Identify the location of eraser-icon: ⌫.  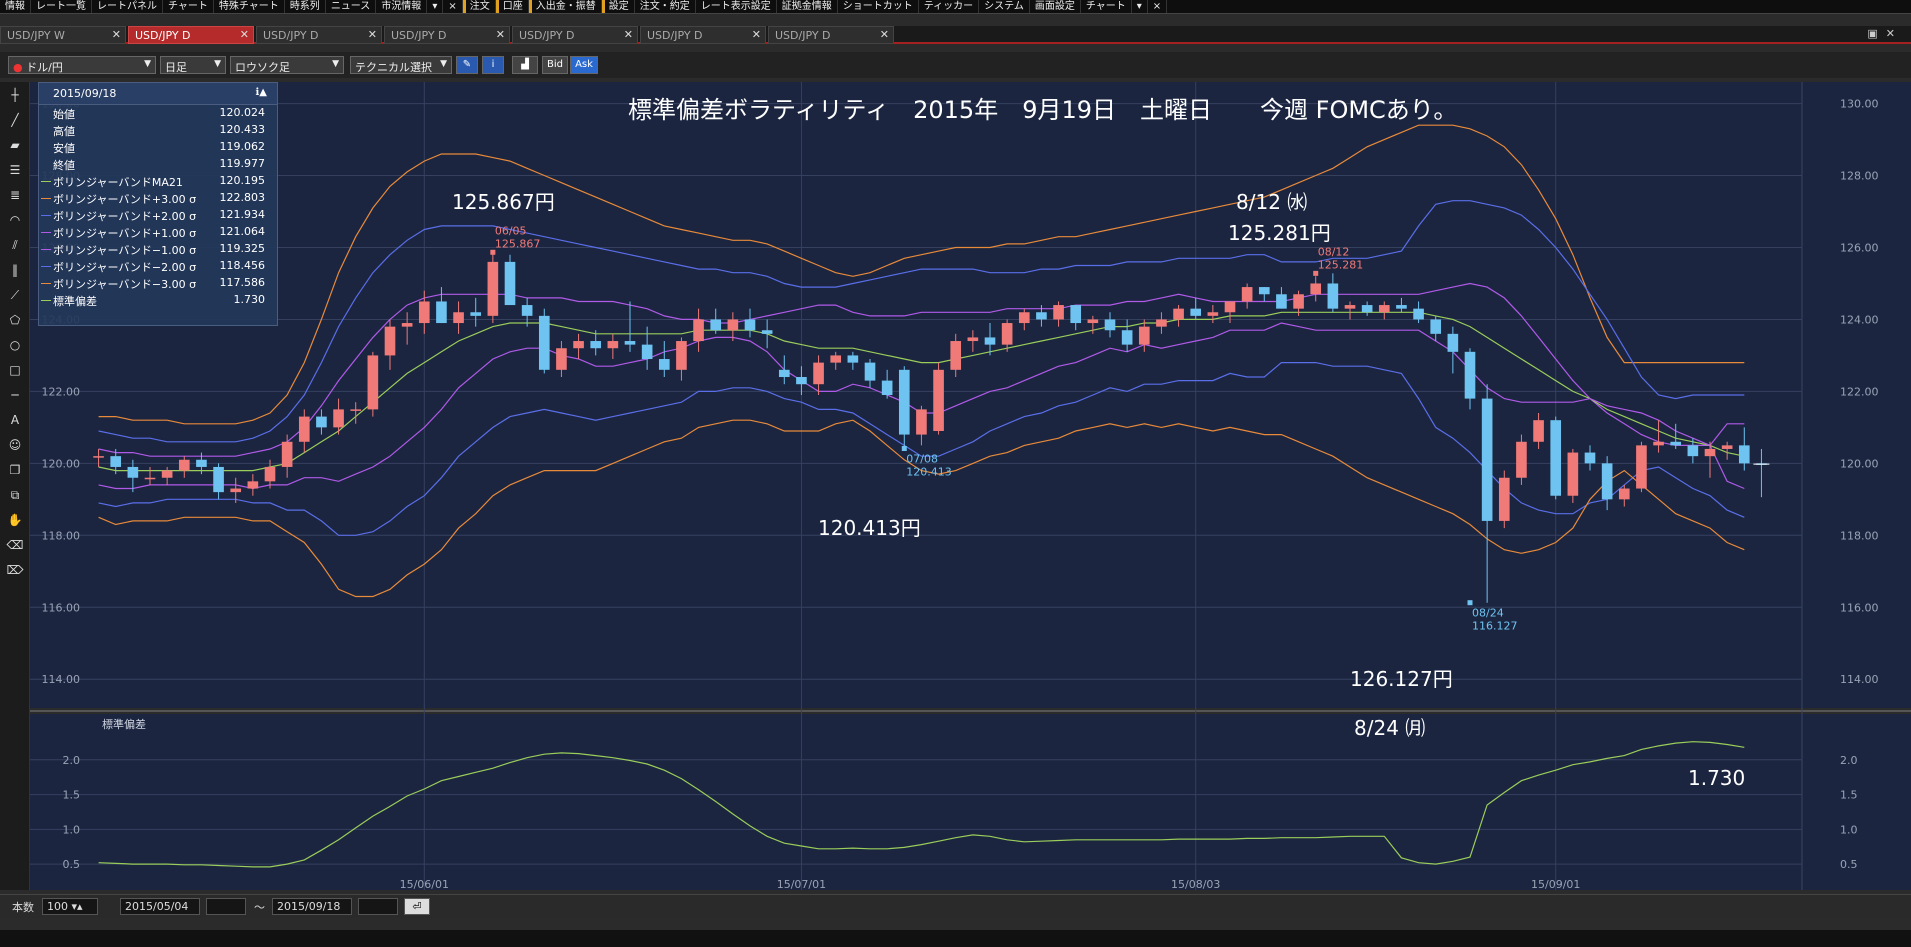
(15, 545).